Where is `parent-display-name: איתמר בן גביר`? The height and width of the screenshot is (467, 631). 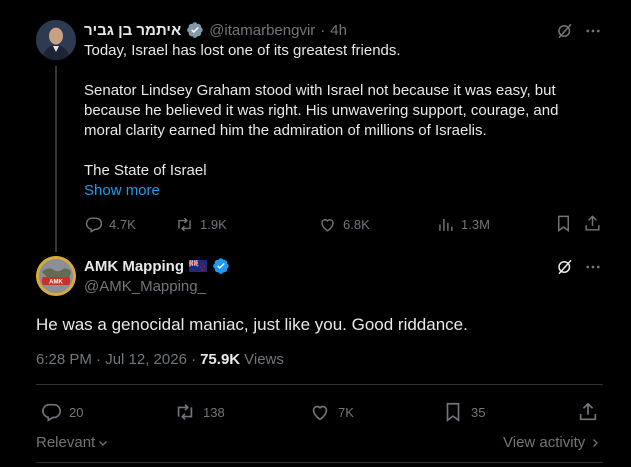 parent-display-name: איתמר בן גביר is located at coordinates (132, 30).